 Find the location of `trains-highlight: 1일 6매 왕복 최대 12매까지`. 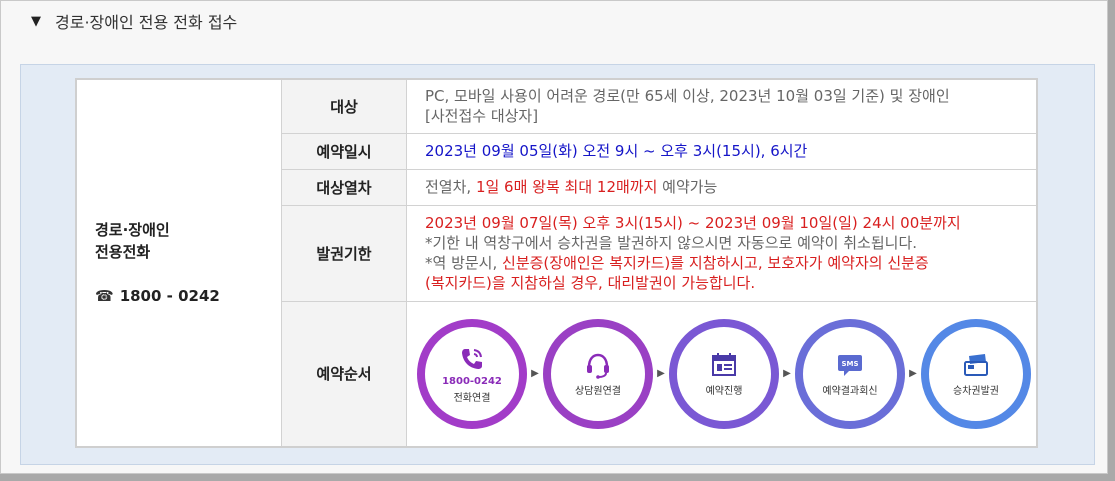

trains-highlight: 1일 6매 왕복 최대 12매까지 is located at coordinates (566, 187).